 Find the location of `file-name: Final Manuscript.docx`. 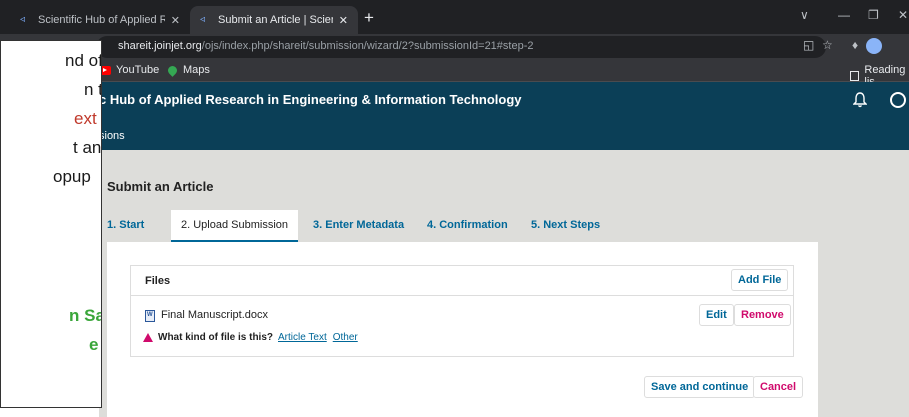

file-name: Final Manuscript.docx is located at coordinates (214, 315).